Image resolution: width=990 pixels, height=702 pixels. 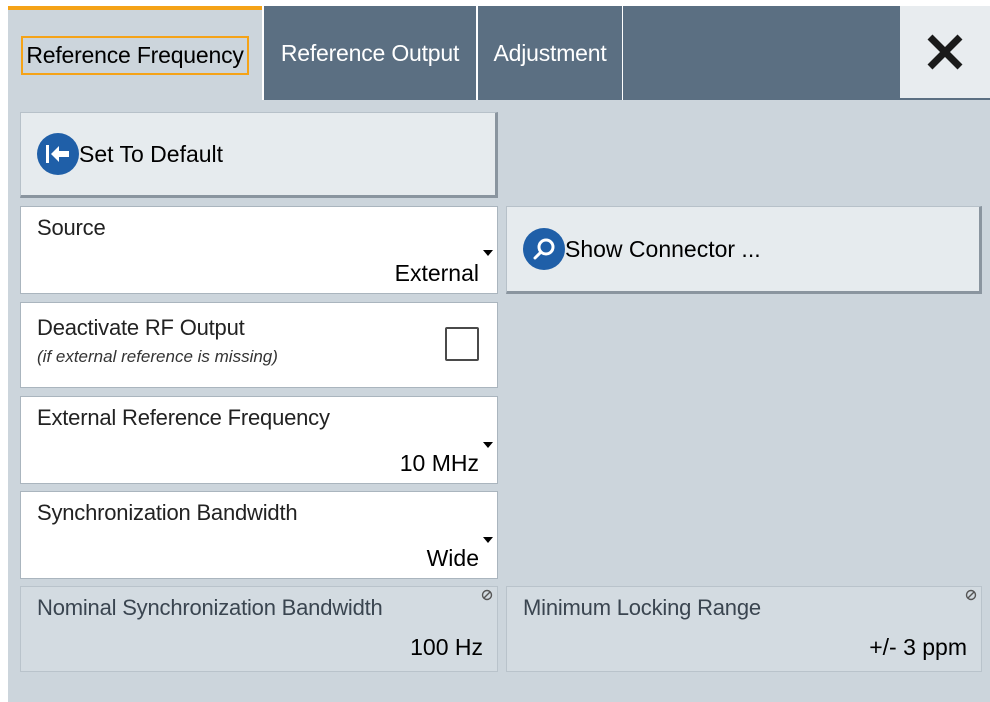 I want to click on source-value: External, so click(x=436, y=273).